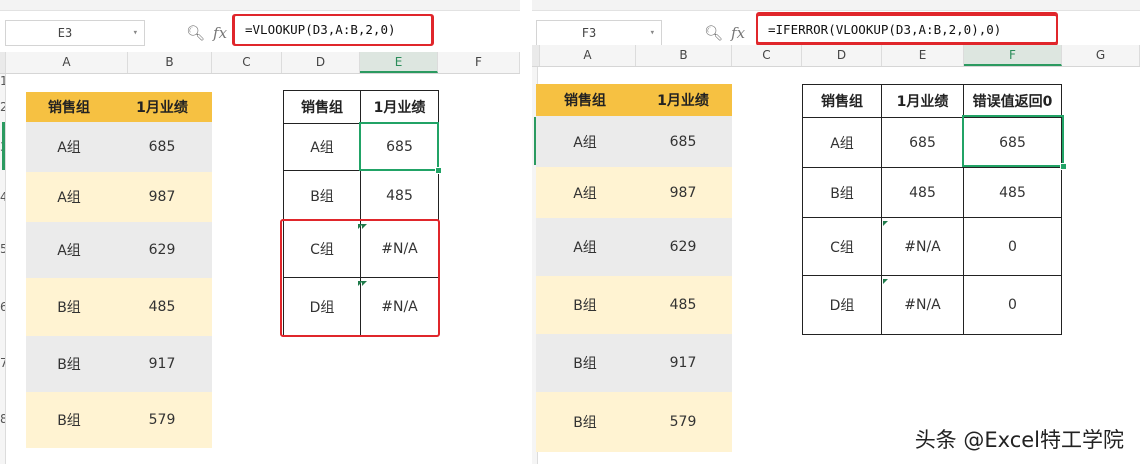  Describe the element at coordinates (2, 249) in the screenshot. I see `row-number: 5` at that location.